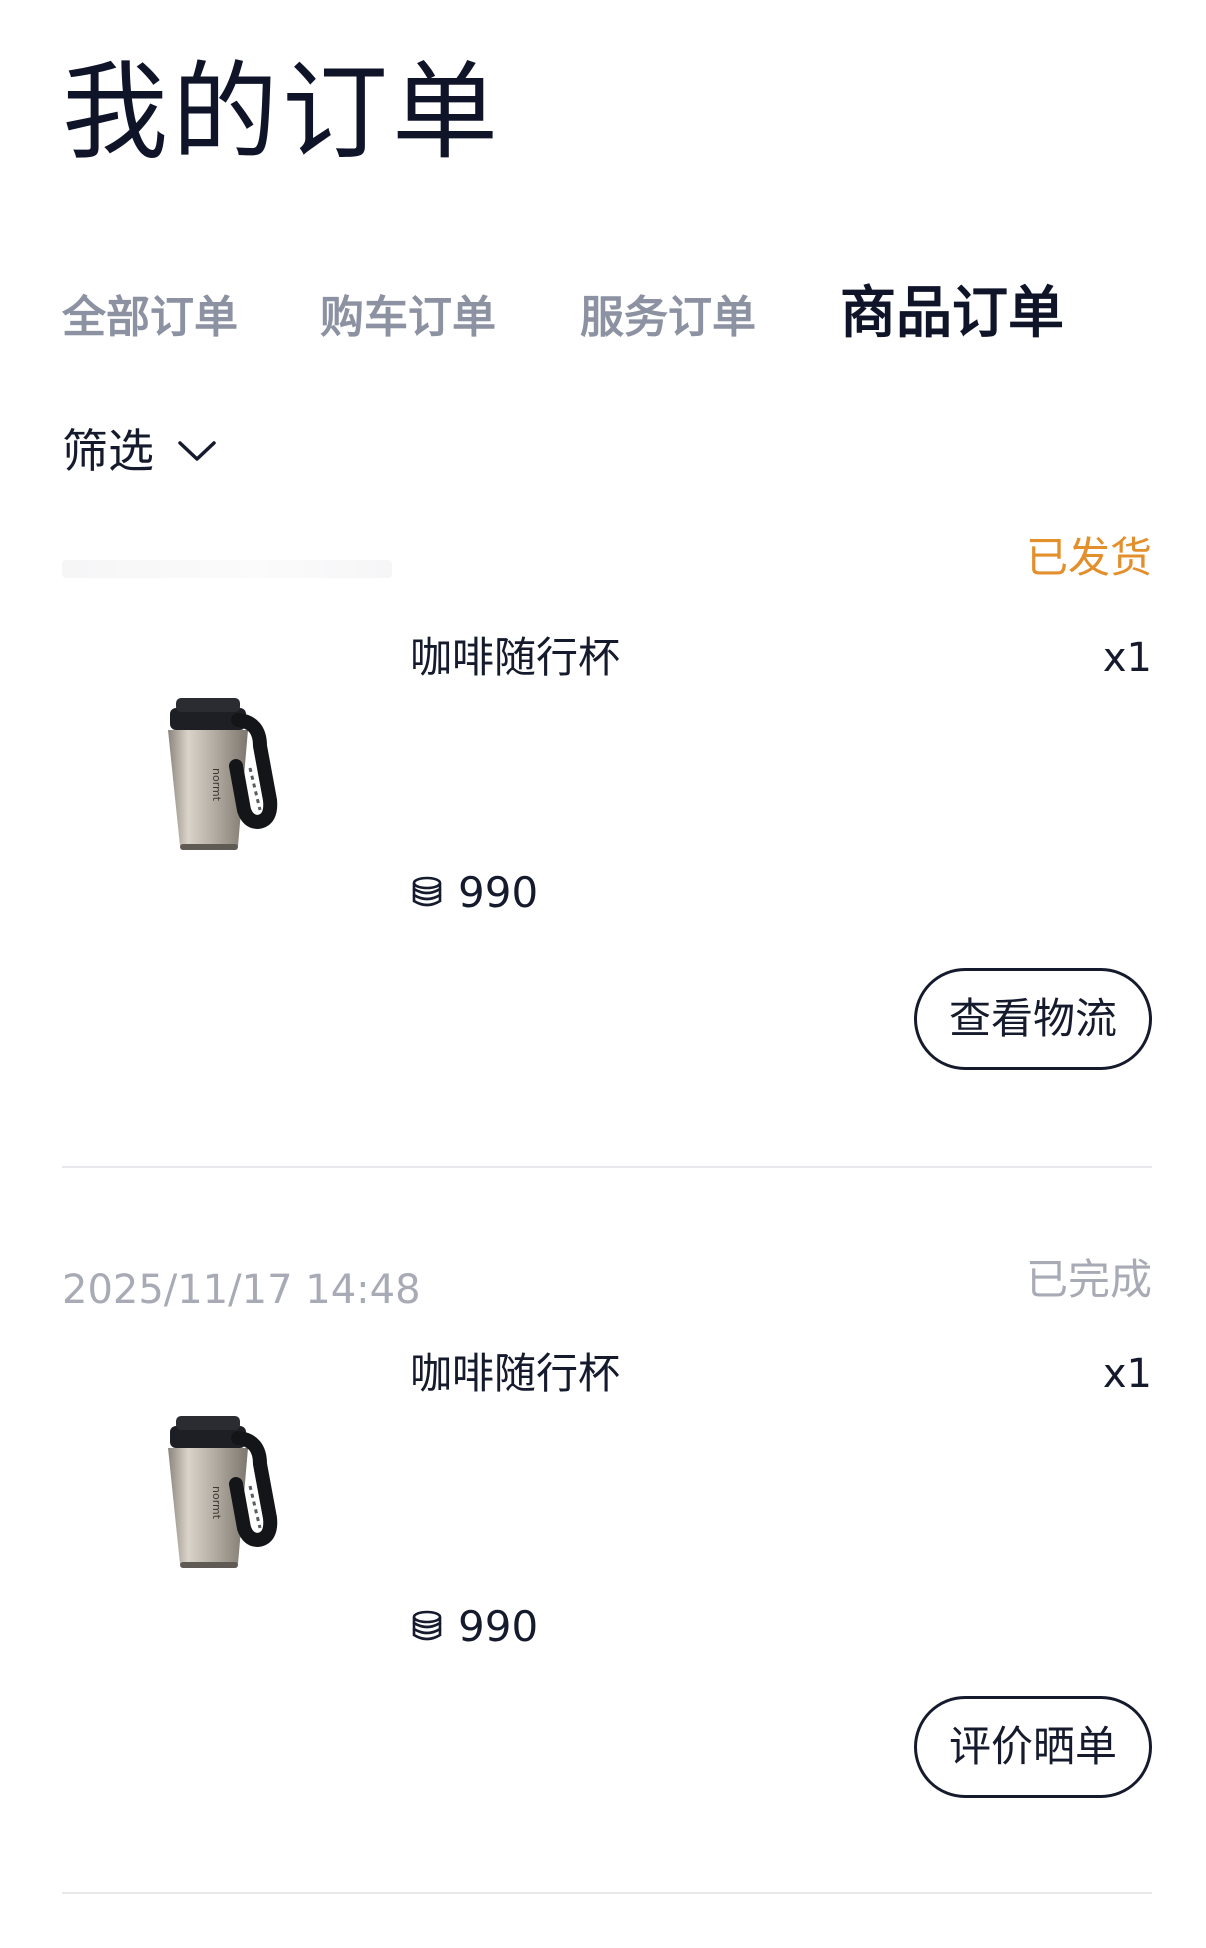  Describe the element at coordinates (1088, 557) in the screenshot. I see `order-status: 已发货` at that location.